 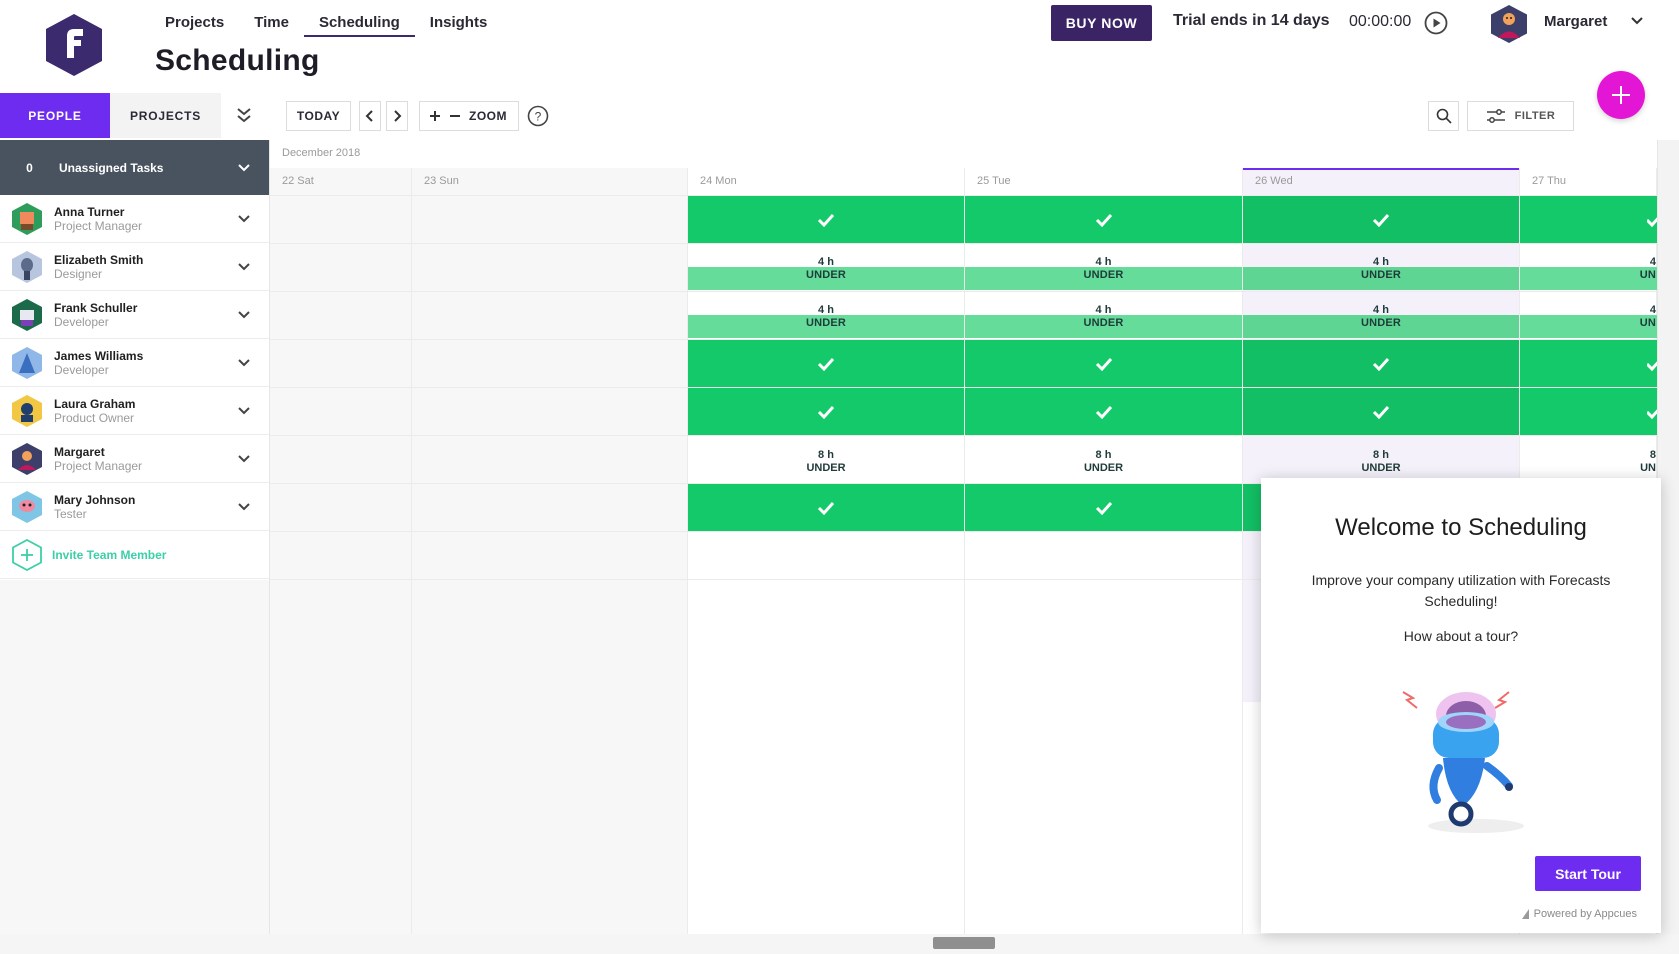 I want to click on status-label: UN, so click(x=1648, y=468).